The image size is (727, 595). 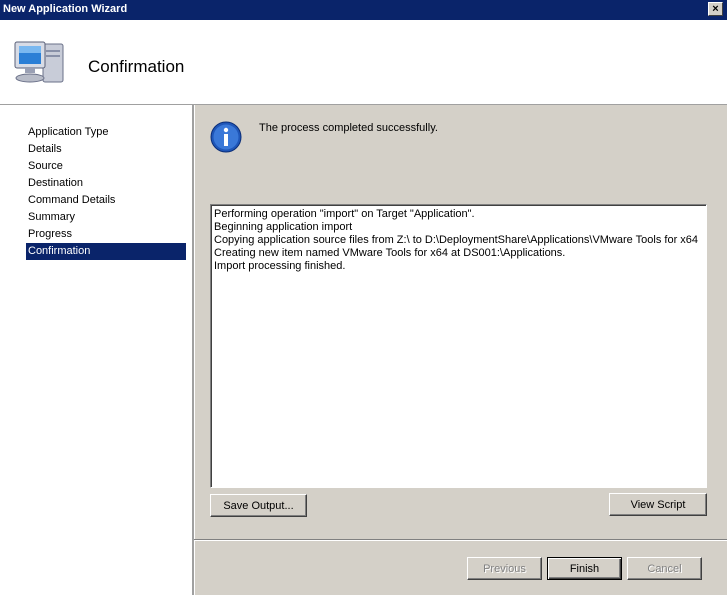 I want to click on view-script-button: View Script, so click(x=658, y=504).